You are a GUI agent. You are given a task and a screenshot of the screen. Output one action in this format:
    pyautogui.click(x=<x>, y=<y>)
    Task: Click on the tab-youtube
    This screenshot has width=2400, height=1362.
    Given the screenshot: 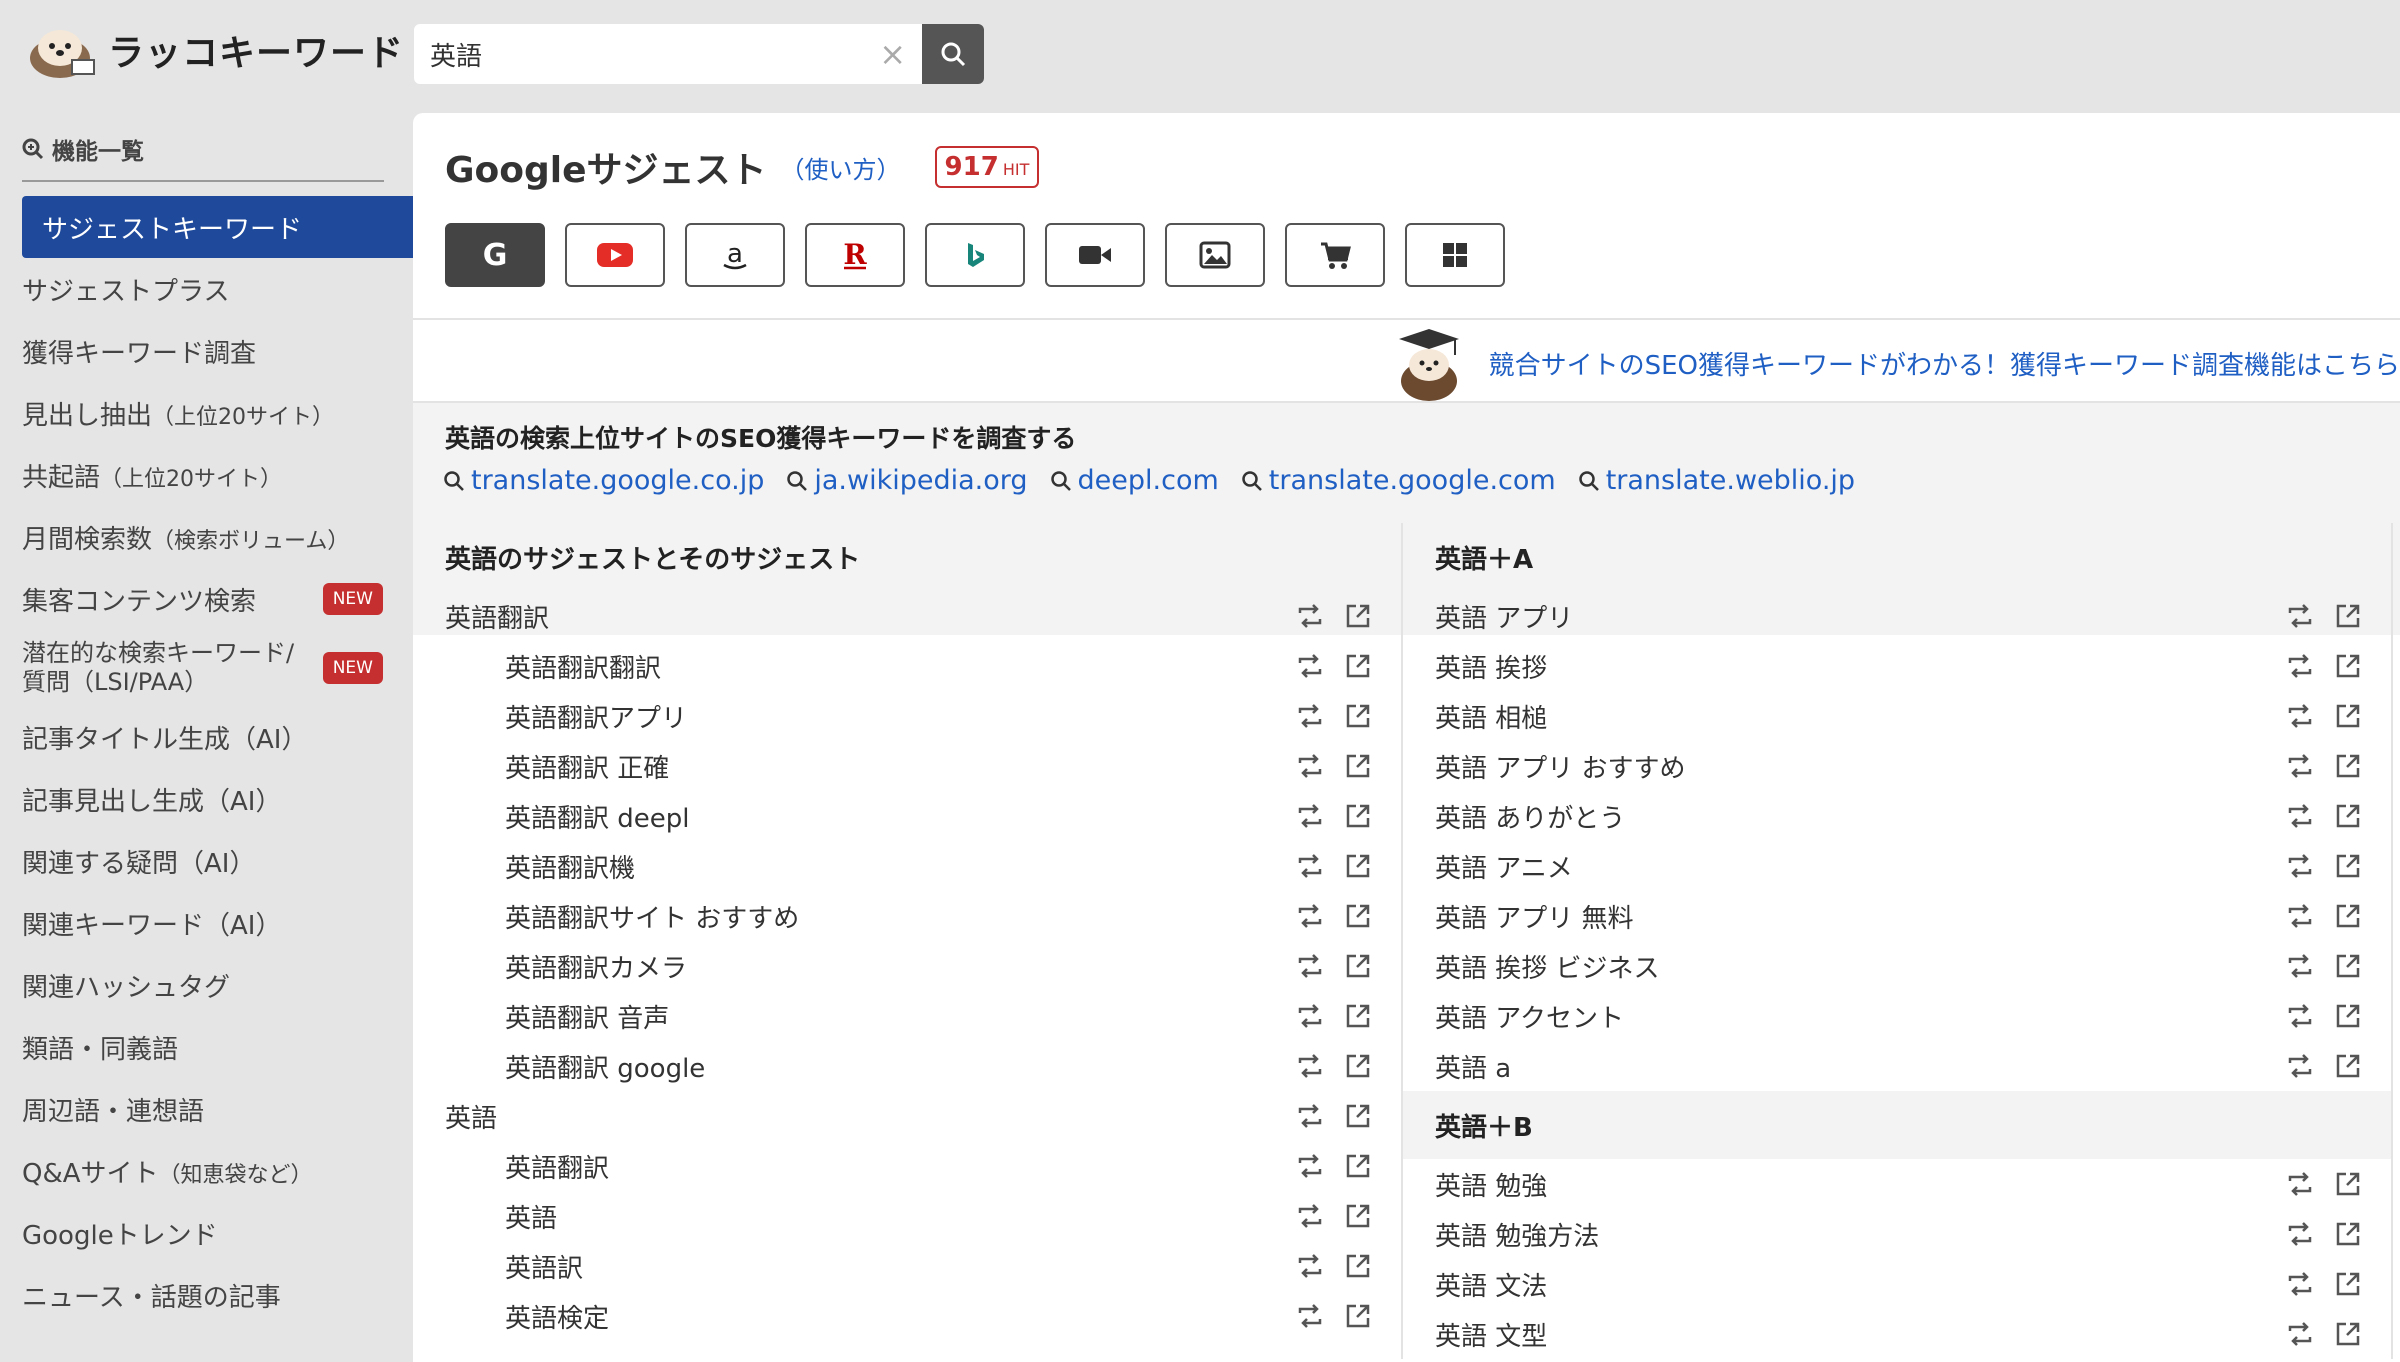 What is the action you would take?
    pyautogui.click(x=615, y=255)
    